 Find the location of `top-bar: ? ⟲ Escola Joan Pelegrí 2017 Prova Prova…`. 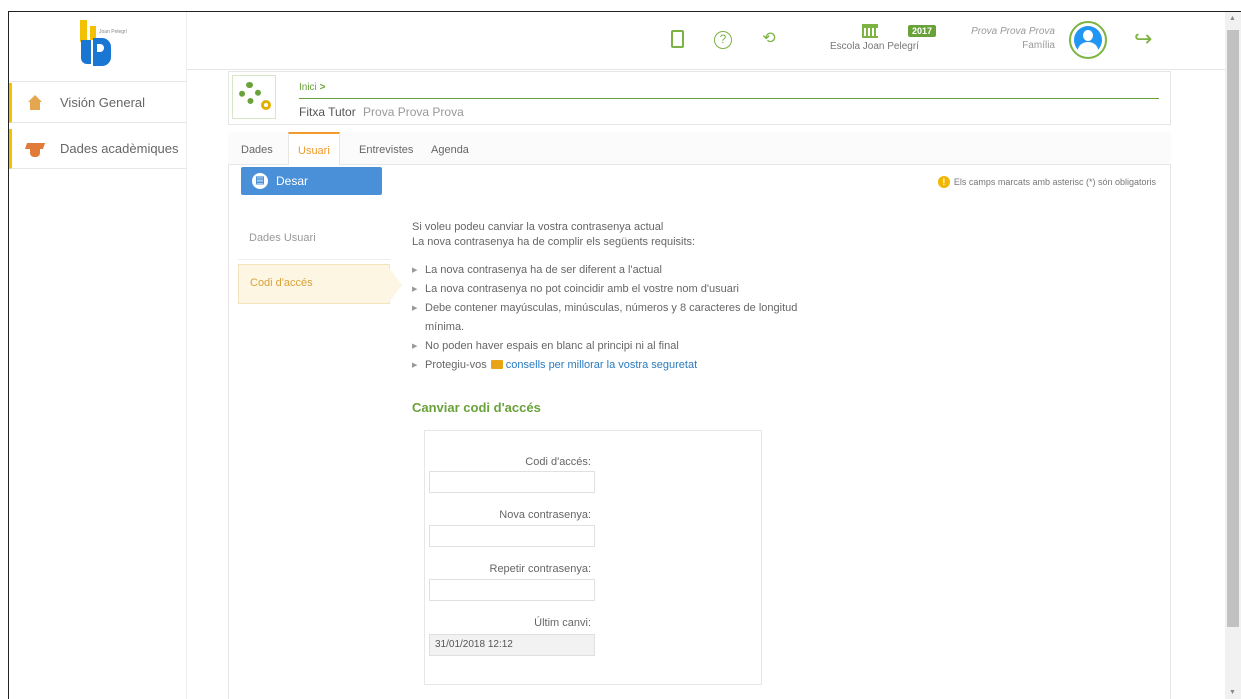

top-bar: ? ⟲ Escola Joan Pelegrí 2017 Prova Prova… is located at coordinates (714, 41).